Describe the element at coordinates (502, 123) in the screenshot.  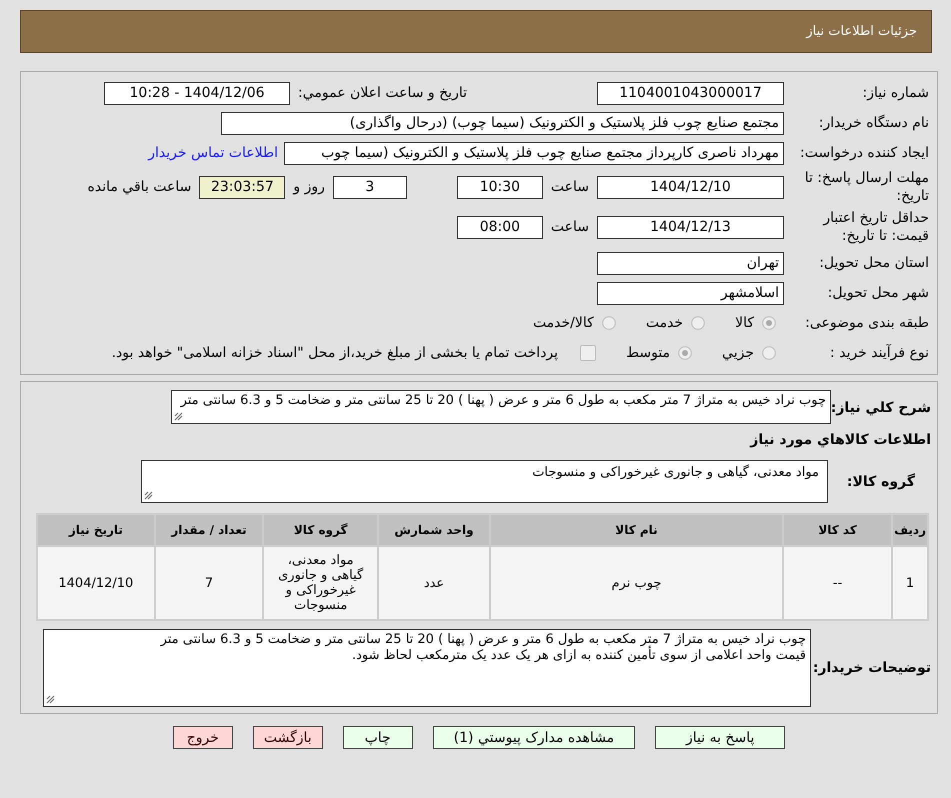
I see `buyer-name-field: مجتمع صنایع چوب فلز پلاستیک و الکترونیک (سیما چوب) (درحال واگذاری)` at that location.